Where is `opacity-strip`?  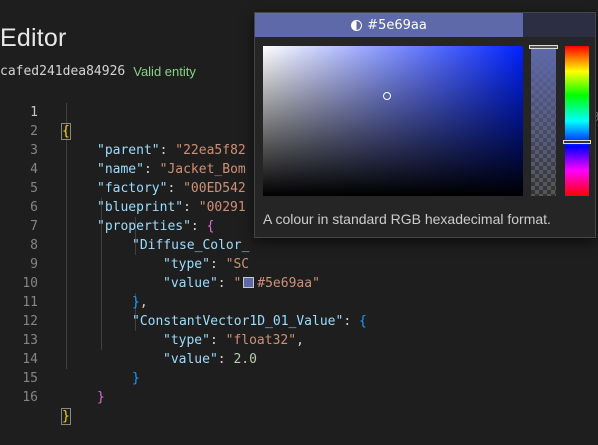 opacity-strip is located at coordinates (543, 121).